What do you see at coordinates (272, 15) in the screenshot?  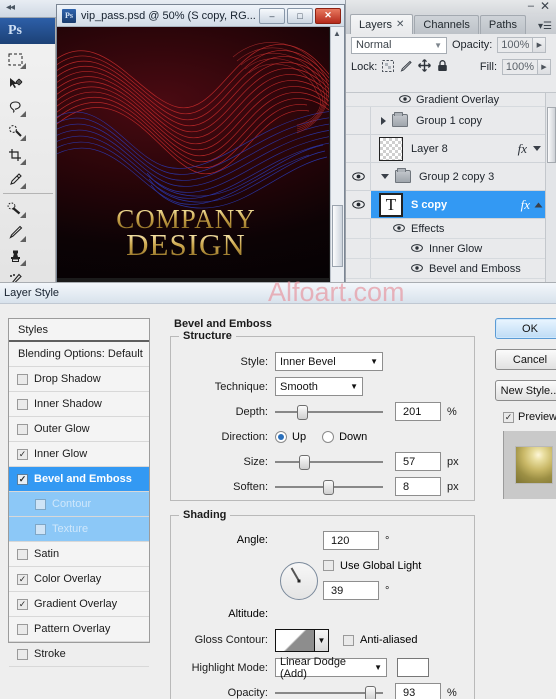 I see `minimize-button: –` at bounding box center [272, 15].